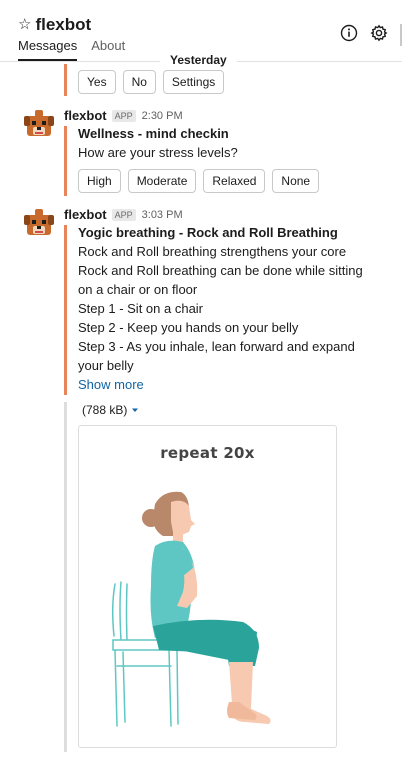 The height and width of the screenshot is (759, 402). Describe the element at coordinates (198, 60) in the screenshot. I see `date-divider: Yesterday` at that location.